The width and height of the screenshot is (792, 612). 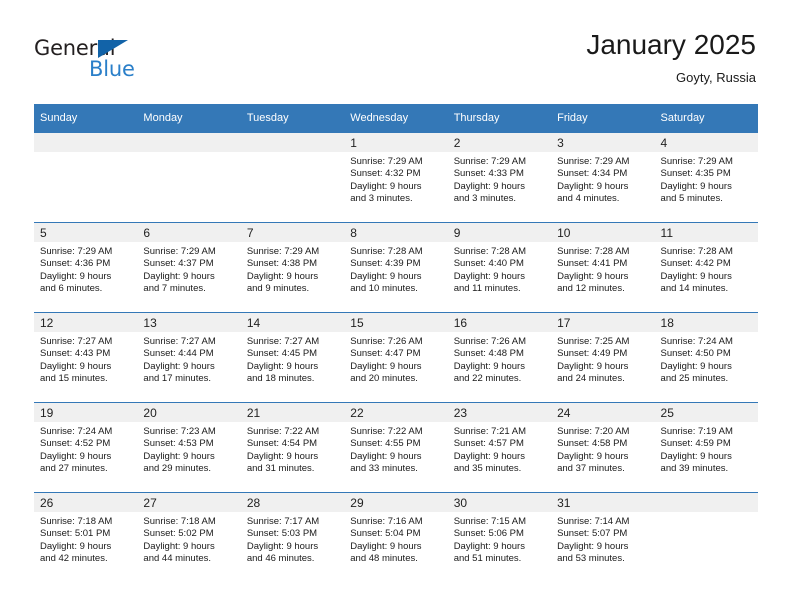 What do you see at coordinates (564, 413) in the screenshot?
I see `day-number: 24` at bounding box center [564, 413].